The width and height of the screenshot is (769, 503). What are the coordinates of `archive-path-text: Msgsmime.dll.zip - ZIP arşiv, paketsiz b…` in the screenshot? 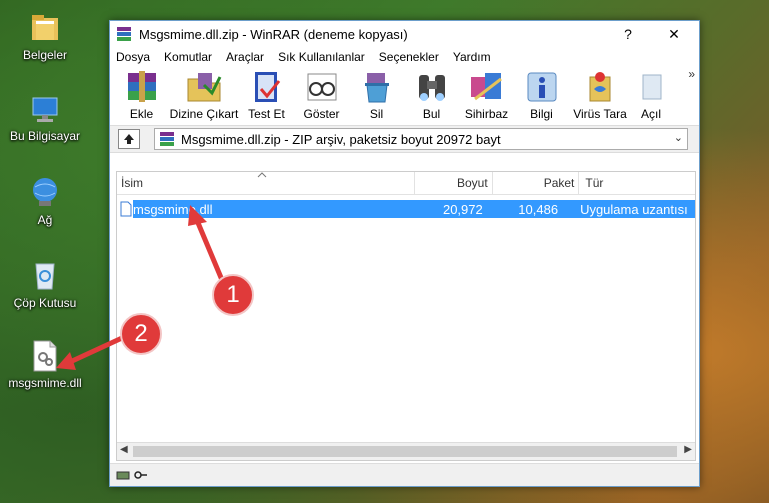 It's located at (341, 139).